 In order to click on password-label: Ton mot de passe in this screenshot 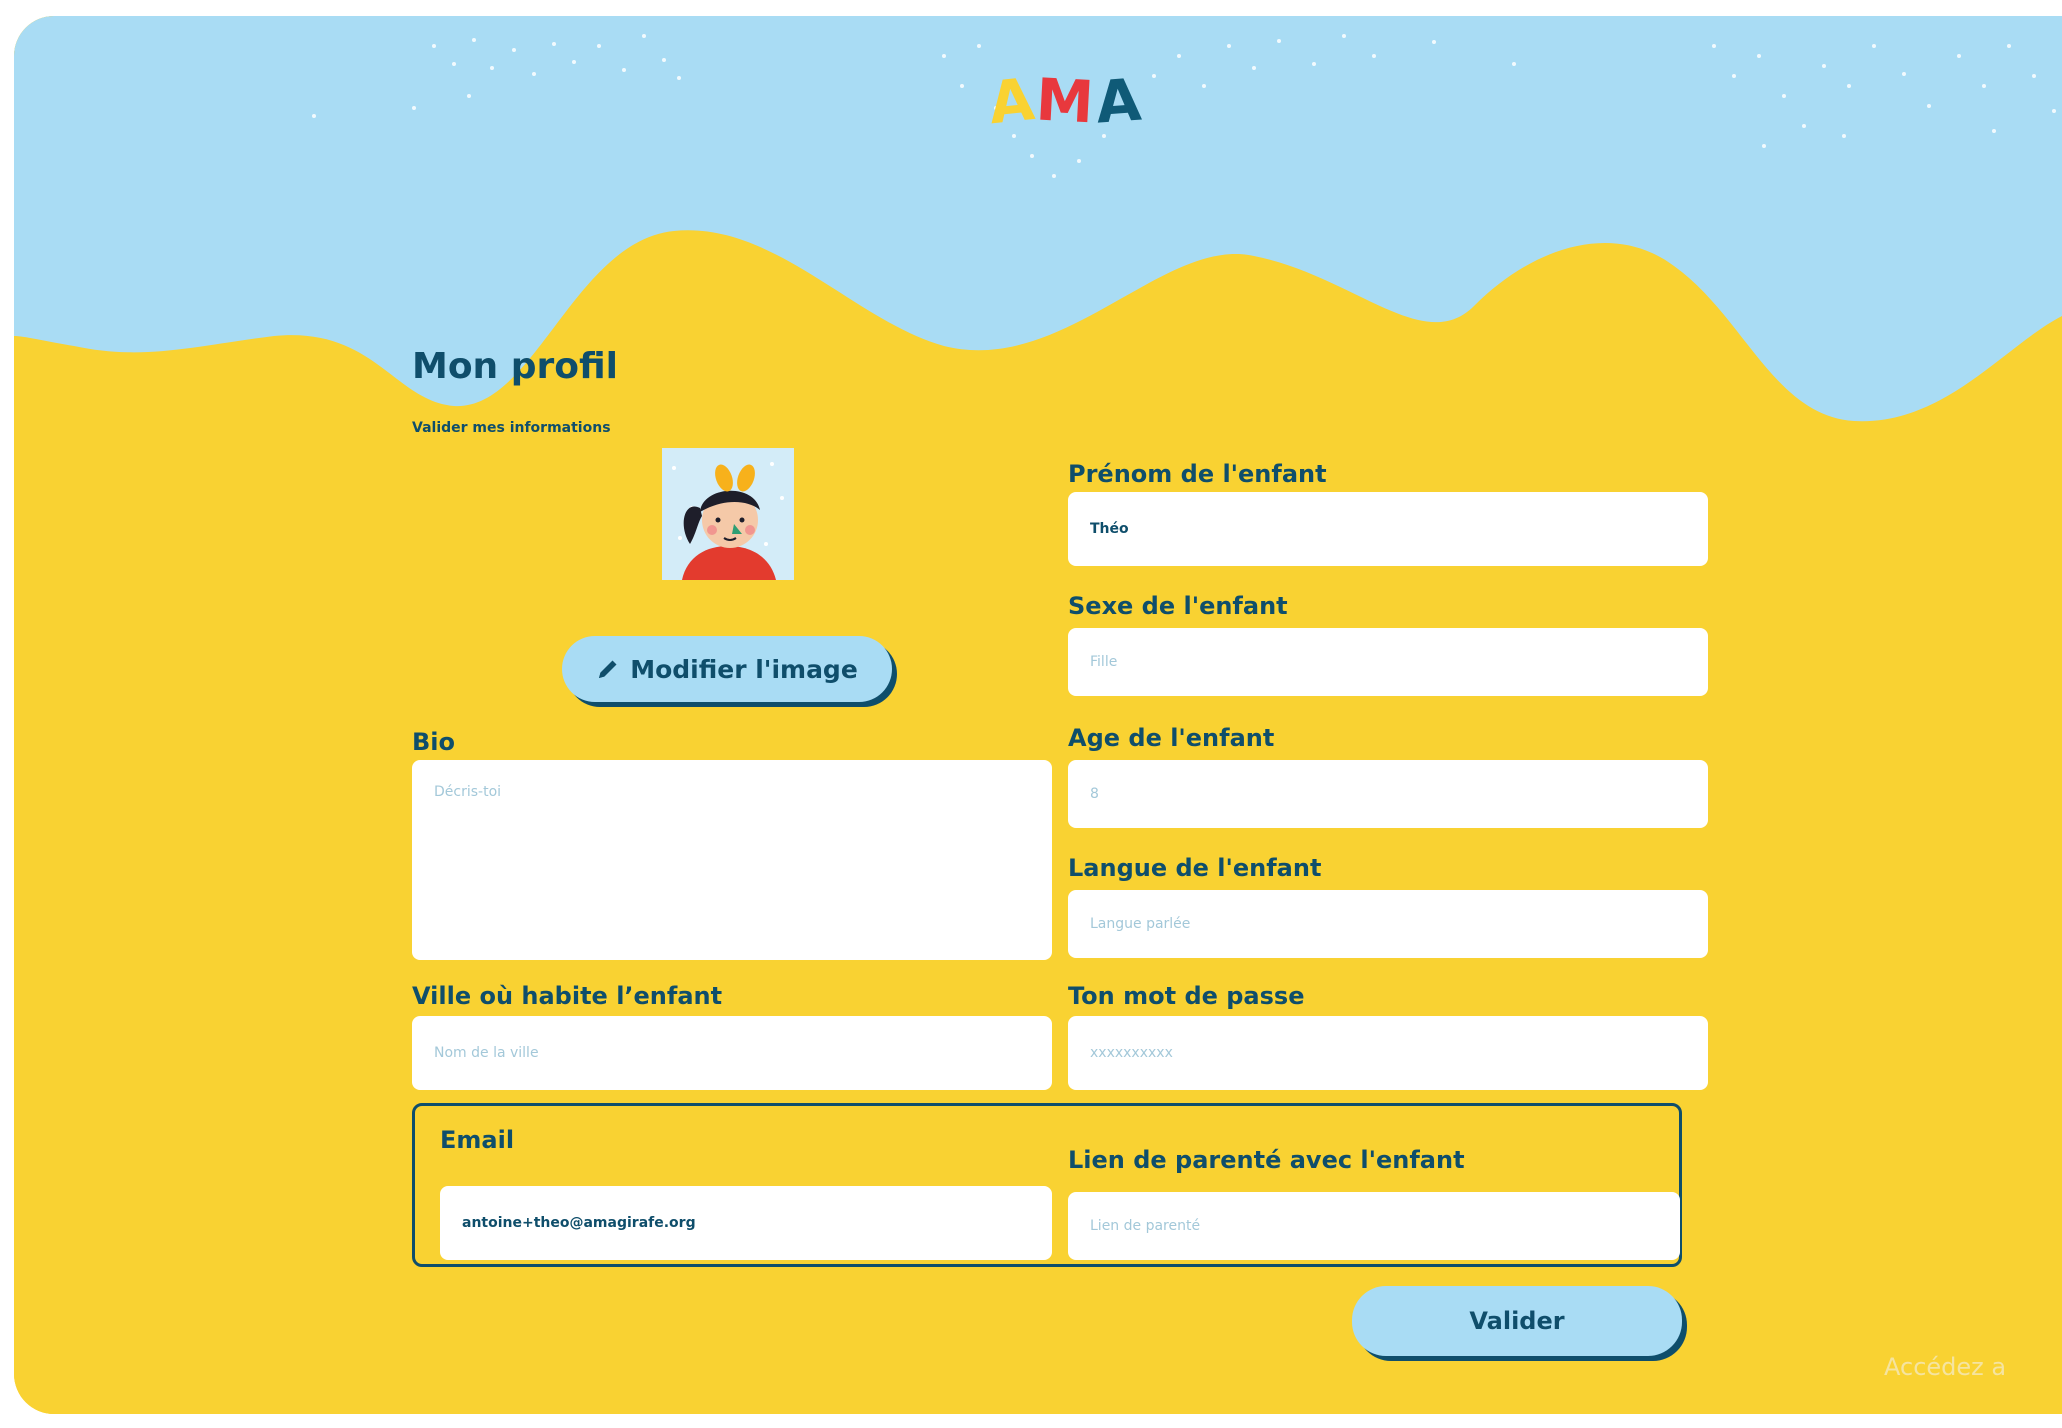, I will do `click(1186, 996)`.